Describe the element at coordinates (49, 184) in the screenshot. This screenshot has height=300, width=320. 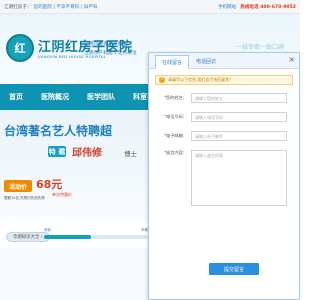
I see `promo-price: 68元` at that location.